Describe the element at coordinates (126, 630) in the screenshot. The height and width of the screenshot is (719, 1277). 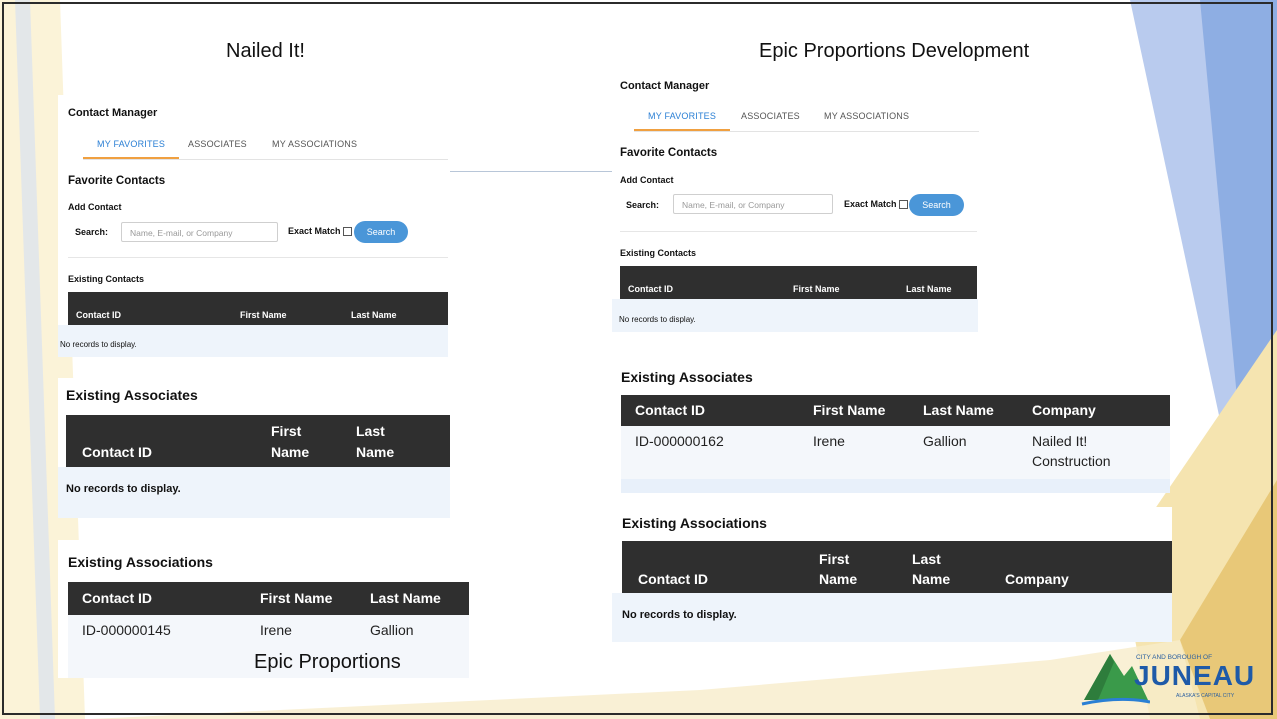
I see `cell-contact-id: ID-000000145` at that location.